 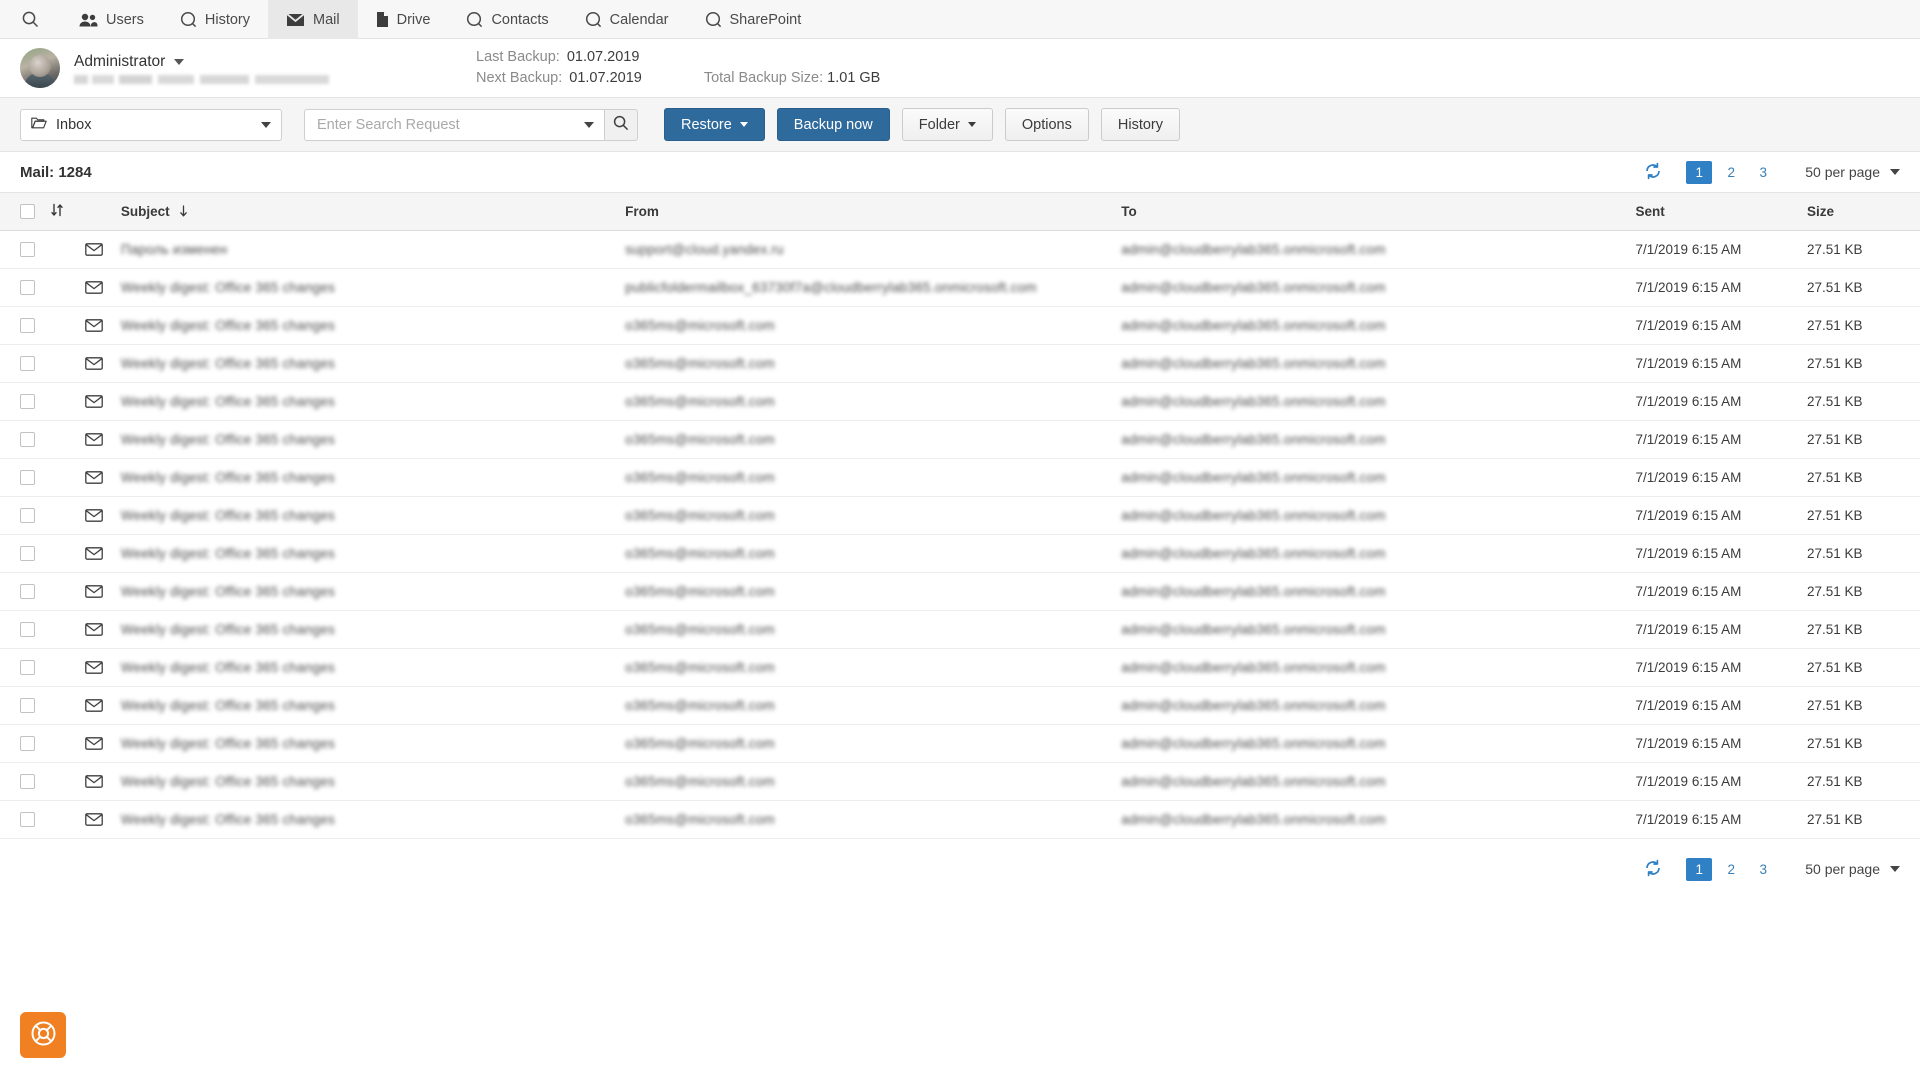 I want to click on user-menu-trigger: Administrator, so click(x=201, y=62).